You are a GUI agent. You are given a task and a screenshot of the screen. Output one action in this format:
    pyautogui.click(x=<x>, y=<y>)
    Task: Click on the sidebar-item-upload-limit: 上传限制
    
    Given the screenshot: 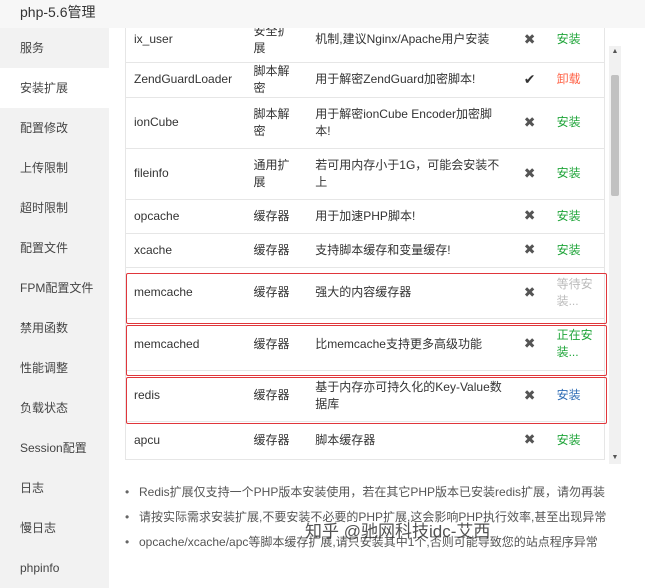 What is the action you would take?
    pyautogui.click(x=54, y=168)
    